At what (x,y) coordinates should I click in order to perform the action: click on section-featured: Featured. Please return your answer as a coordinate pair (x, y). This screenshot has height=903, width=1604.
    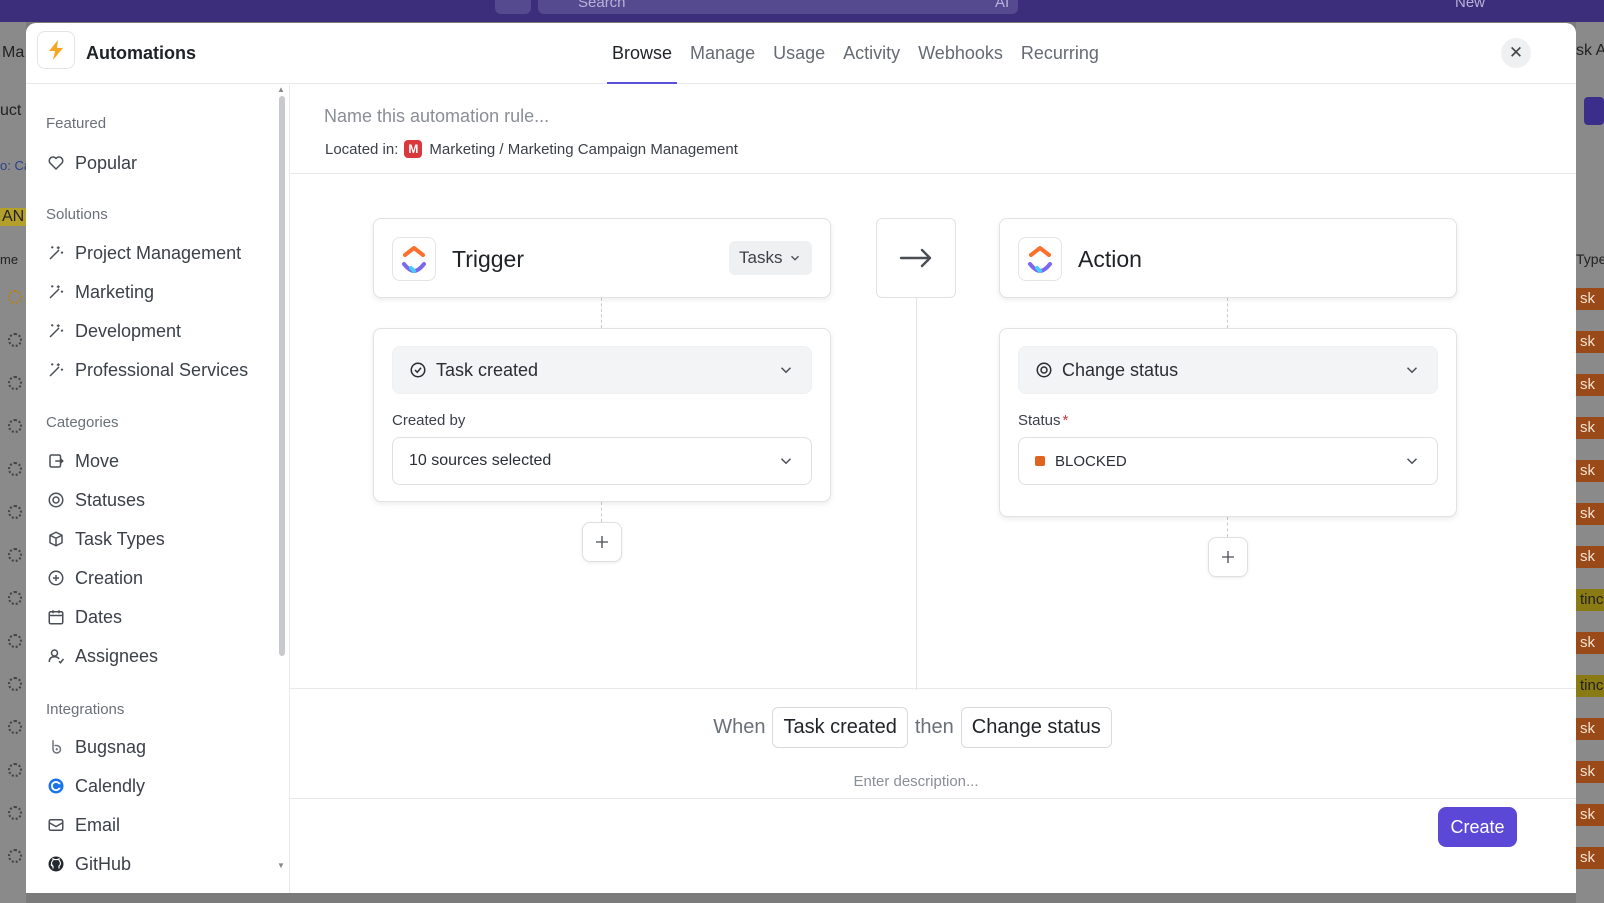
    Looking at the image, I should click on (76, 123).